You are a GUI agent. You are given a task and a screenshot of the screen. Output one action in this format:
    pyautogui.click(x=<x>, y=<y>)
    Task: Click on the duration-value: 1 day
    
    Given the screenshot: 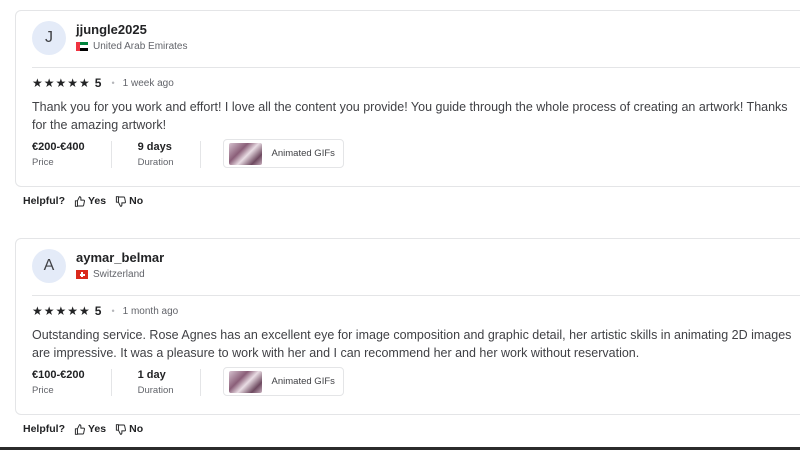 What is the action you would take?
    pyautogui.click(x=151, y=375)
    